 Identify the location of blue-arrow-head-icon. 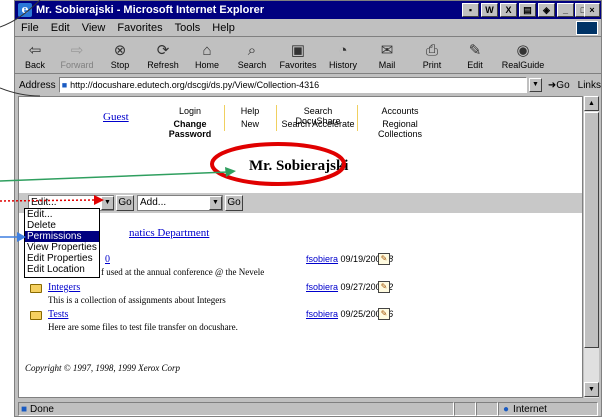
(21, 237).